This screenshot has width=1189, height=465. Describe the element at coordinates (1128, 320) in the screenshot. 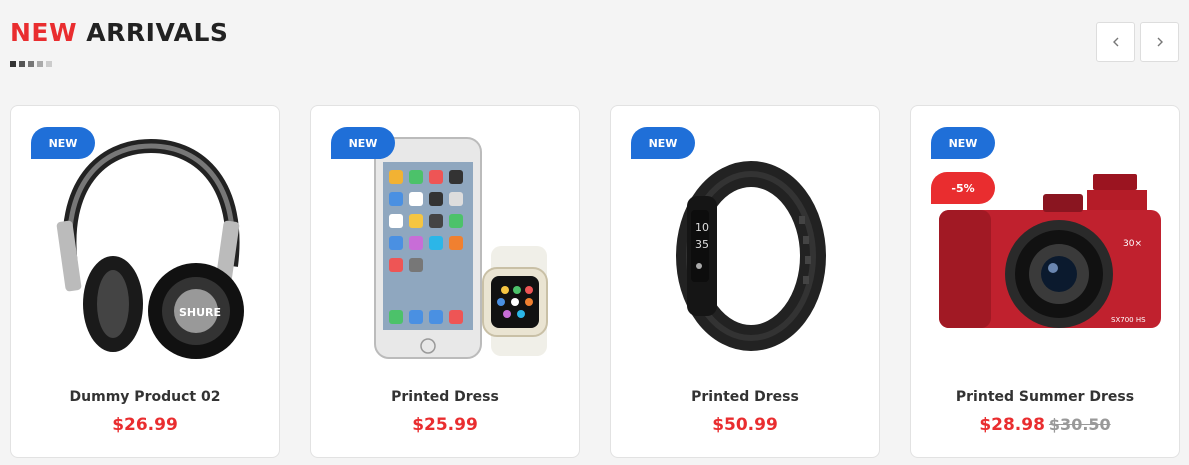

I see `svg-text: SX700 HS` at that location.